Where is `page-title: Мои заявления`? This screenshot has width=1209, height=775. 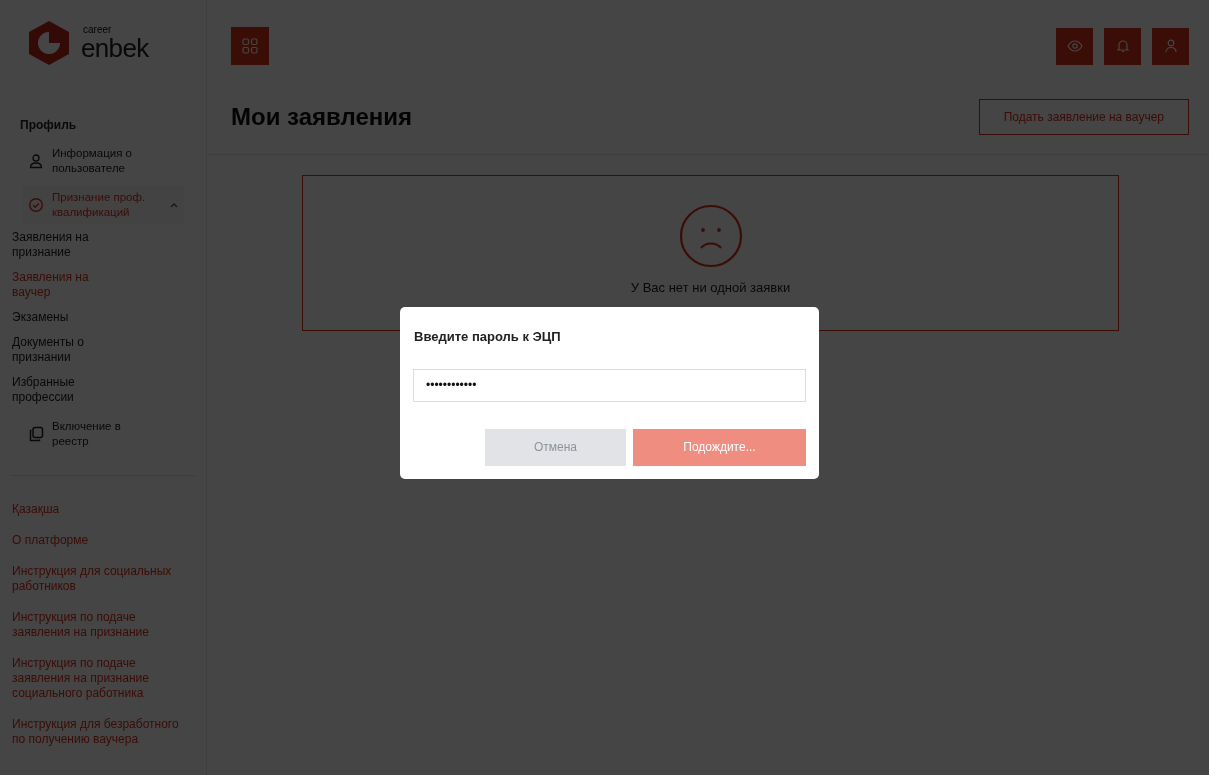 page-title: Мои заявления is located at coordinates (321, 117).